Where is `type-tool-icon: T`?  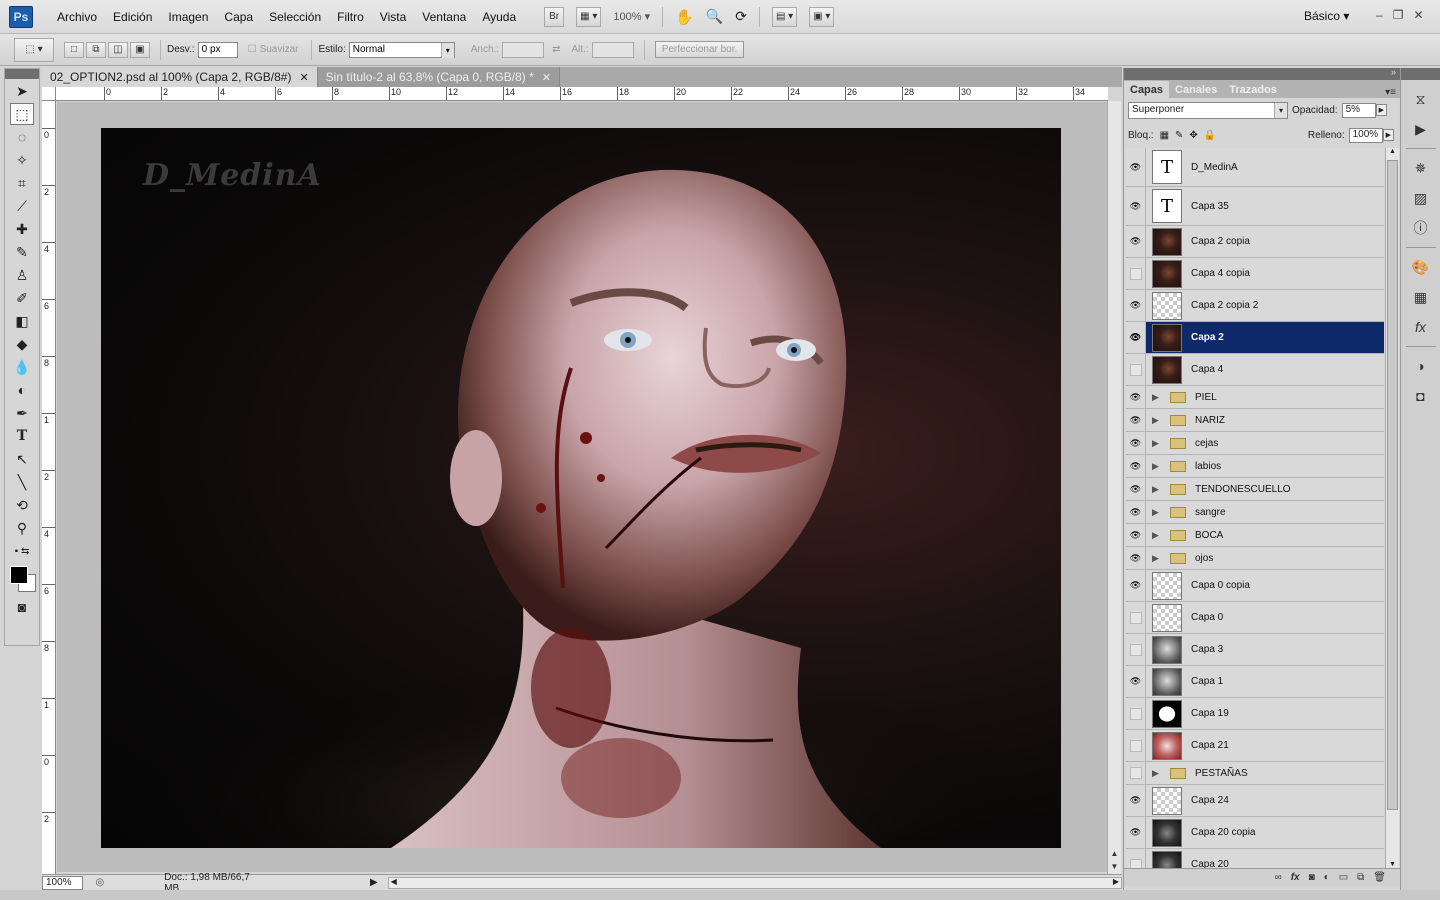 type-tool-icon: T is located at coordinates (22, 436).